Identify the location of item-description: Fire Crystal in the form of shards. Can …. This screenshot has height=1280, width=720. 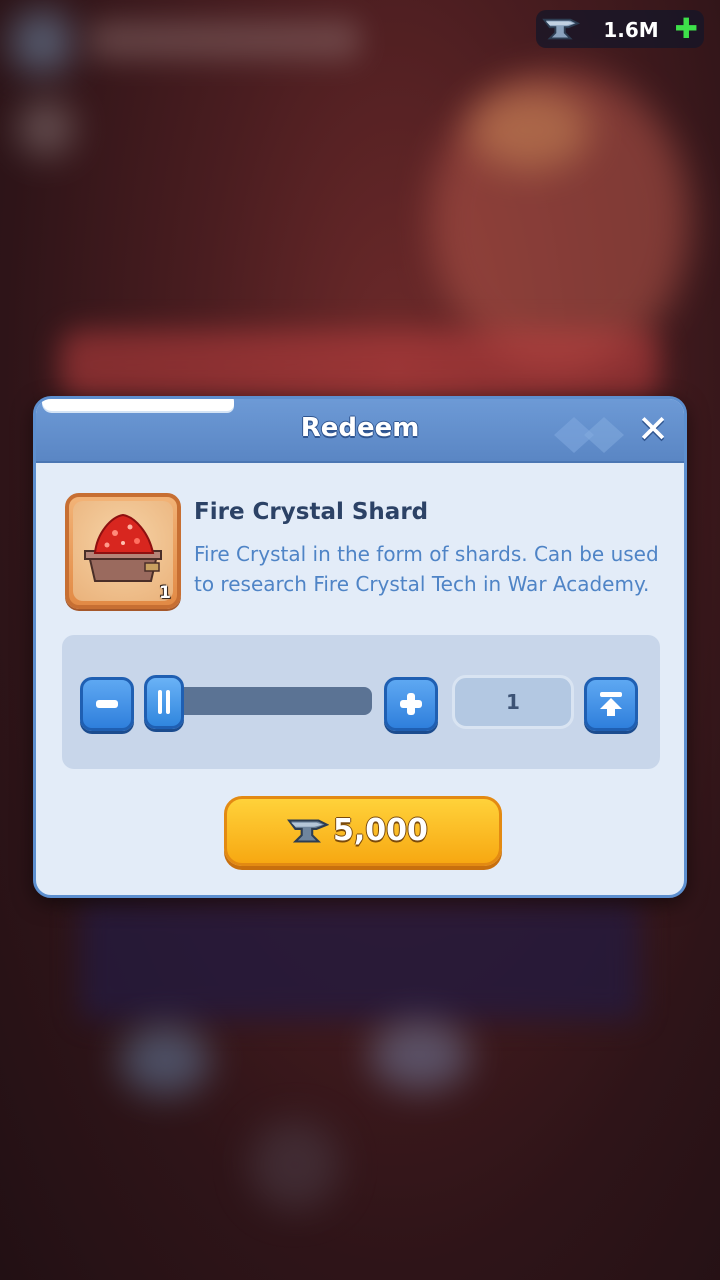
(426, 569).